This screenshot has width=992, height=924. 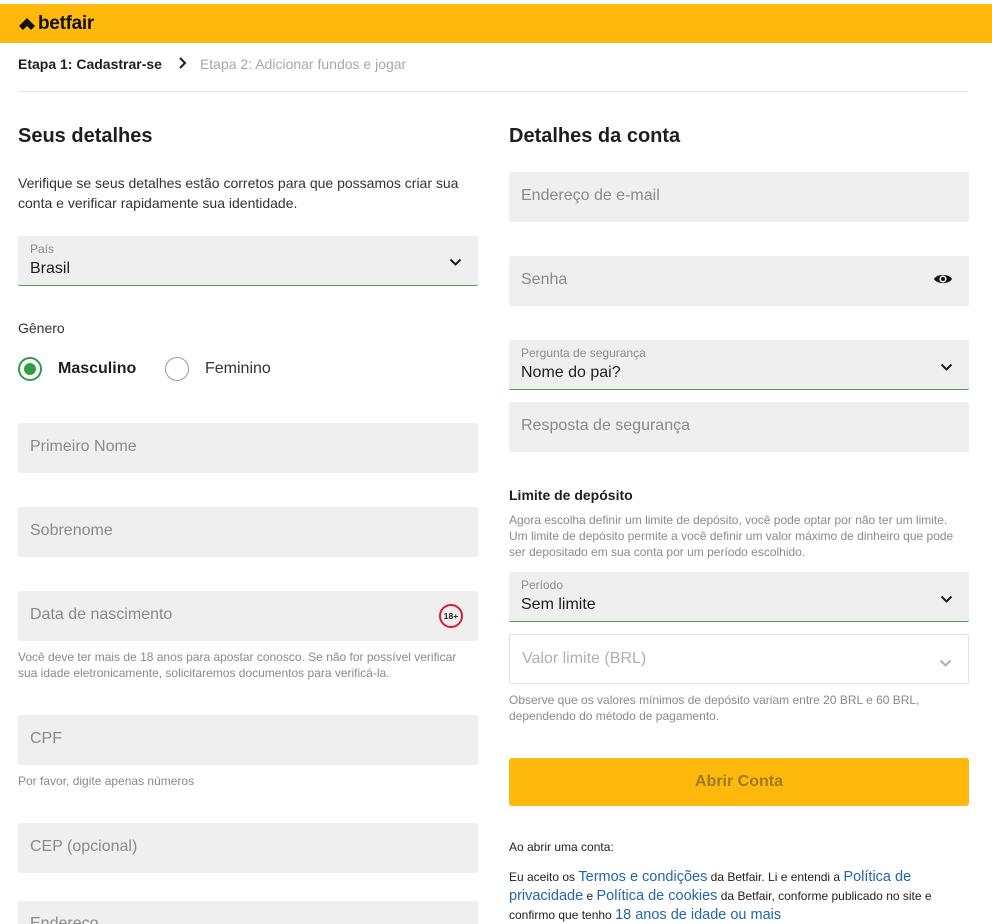 I want to click on country-label: País, so click(x=42, y=249).